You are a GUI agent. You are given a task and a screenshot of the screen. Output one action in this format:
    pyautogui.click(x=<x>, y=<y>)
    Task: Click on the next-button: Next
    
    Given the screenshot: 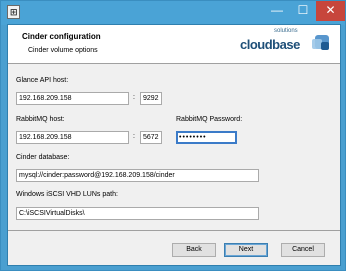 What is the action you would take?
    pyautogui.click(x=246, y=250)
    